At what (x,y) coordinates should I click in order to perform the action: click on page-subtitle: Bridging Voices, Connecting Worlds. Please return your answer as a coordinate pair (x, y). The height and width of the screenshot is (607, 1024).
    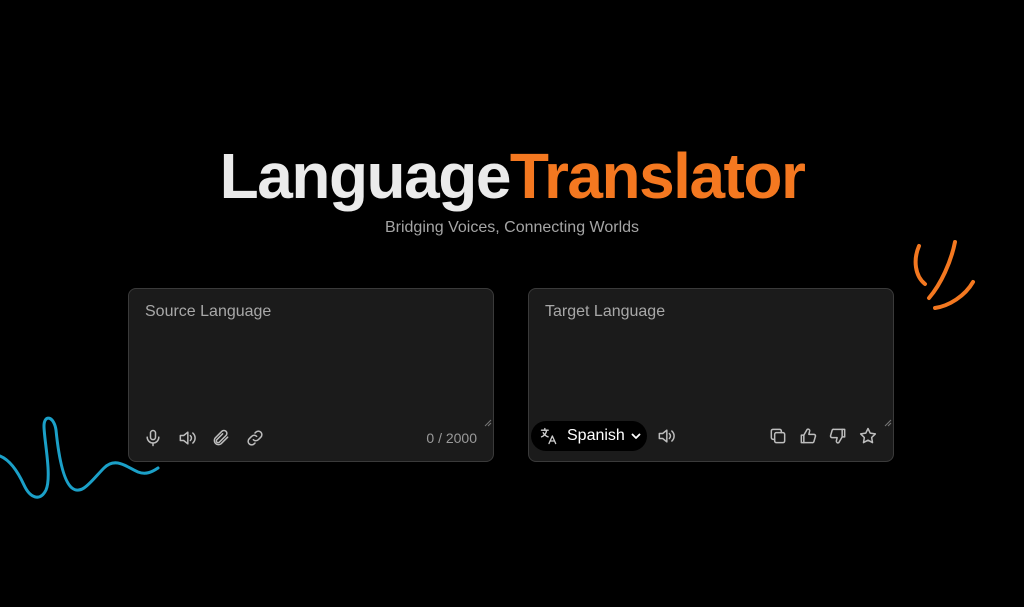
    Looking at the image, I should click on (512, 227).